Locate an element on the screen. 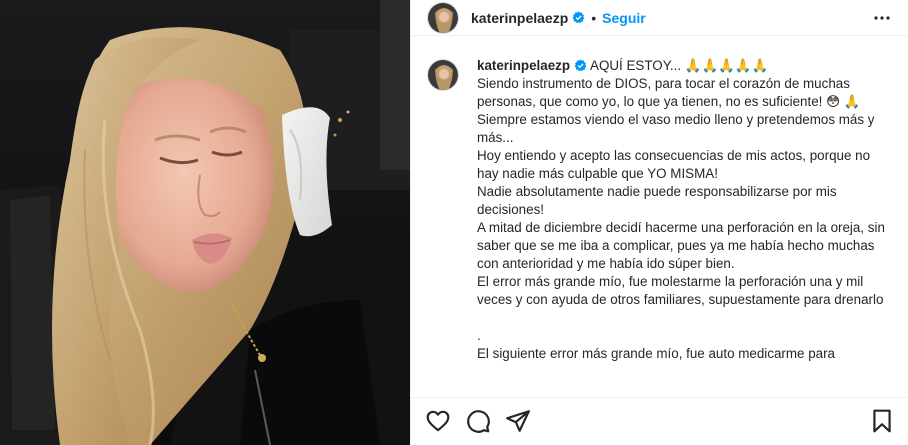 Image resolution: width=908 pixels, height=445 pixels. bookmark-icon is located at coordinates (882, 421).